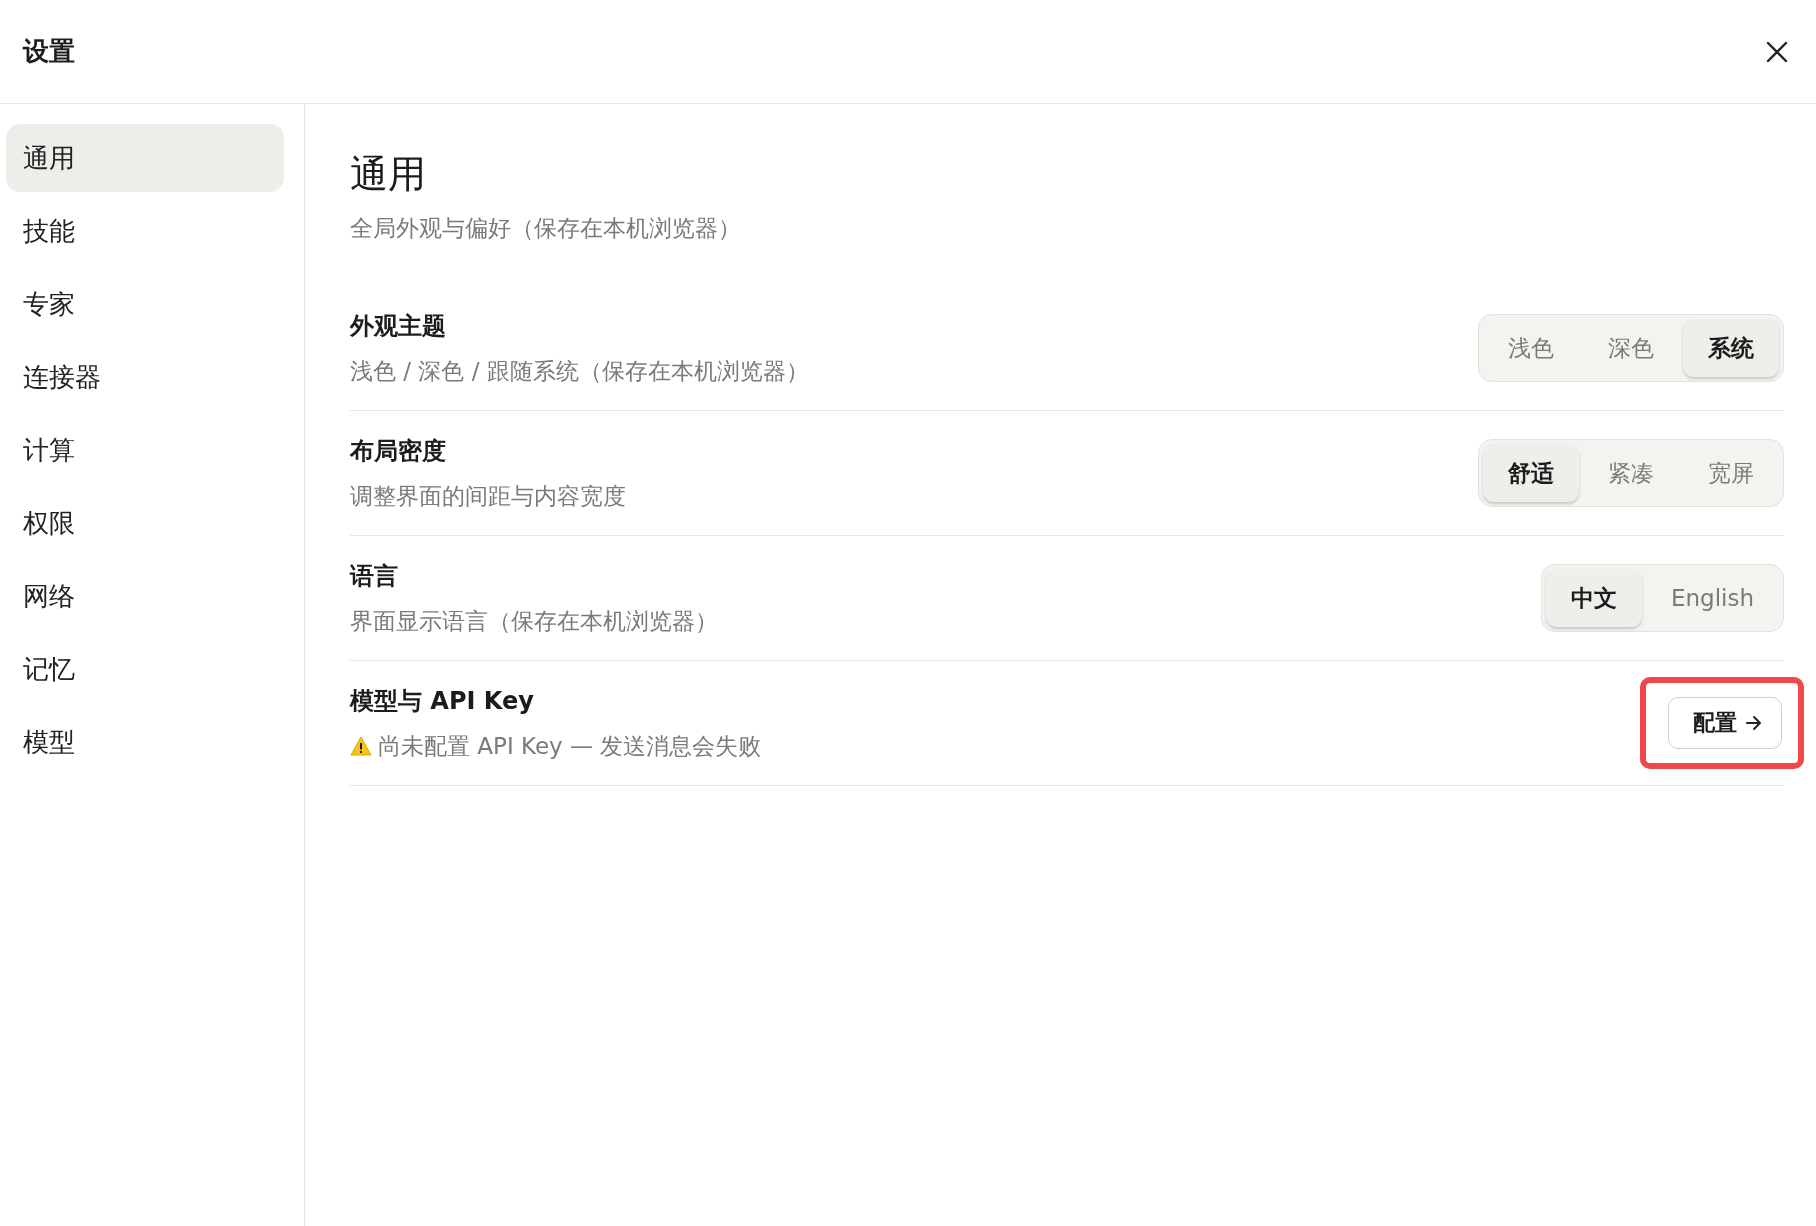 The width and height of the screenshot is (1816, 1226). What do you see at coordinates (388, 174) in the screenshot?
I see `page-title: 通用` at bounding box center [388, 174].